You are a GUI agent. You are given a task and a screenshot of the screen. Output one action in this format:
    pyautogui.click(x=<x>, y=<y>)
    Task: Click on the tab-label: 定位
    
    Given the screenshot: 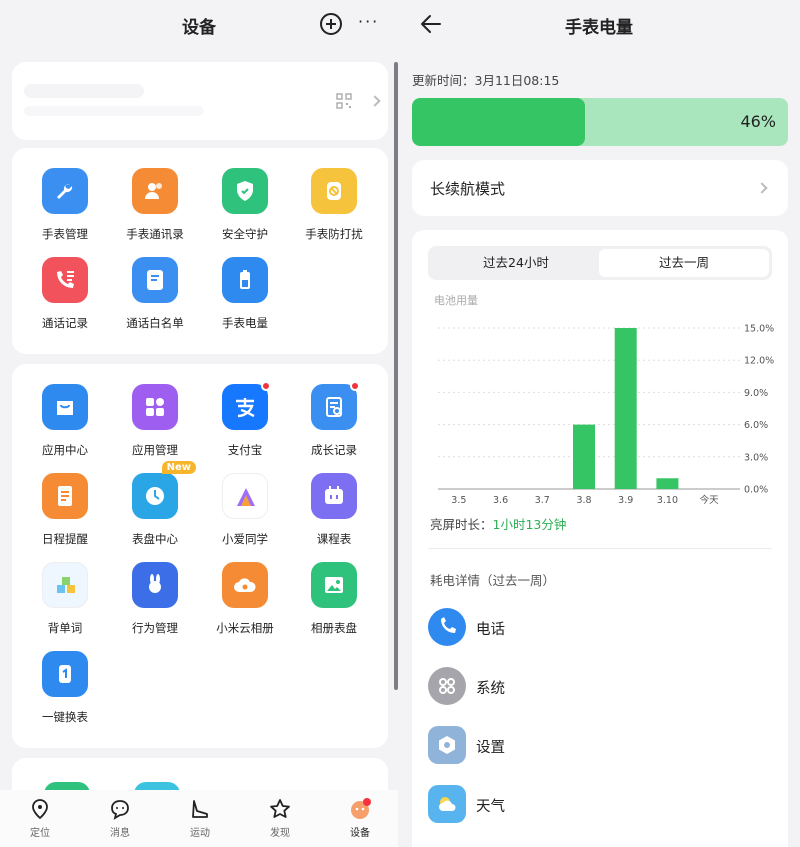 What is the action you would take?
    pyautogui.click(x=40, y=833)
    